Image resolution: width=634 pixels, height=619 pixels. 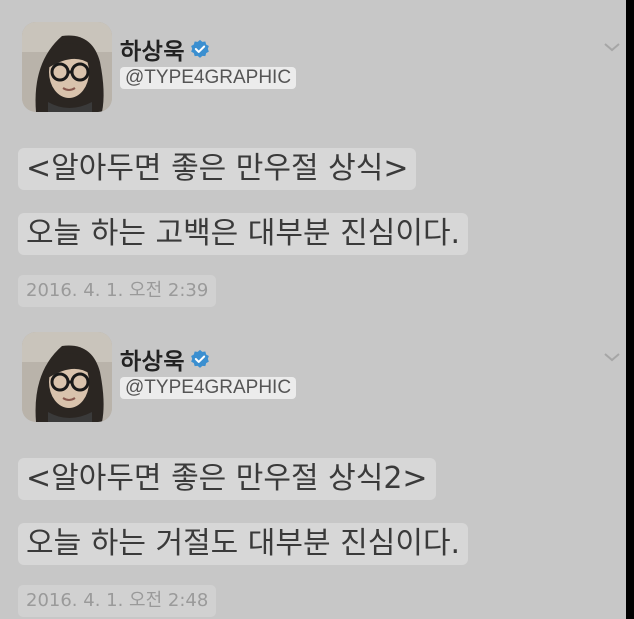 What do you see at coordinates (243, 544) in the screenshot?
I see `tweet-text-line: 오늘 하는 거절도 대부분 진심이다.` at bounding box center [243, 544].